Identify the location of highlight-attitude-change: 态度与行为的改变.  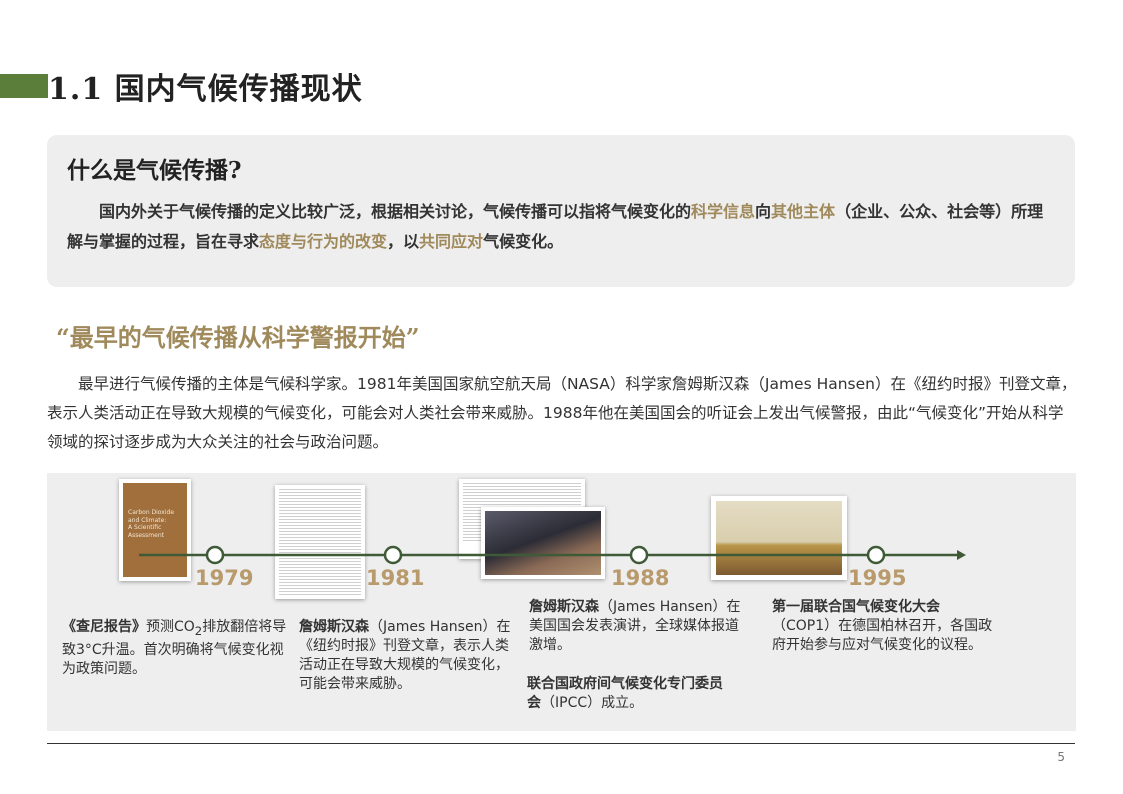
(323, 241).